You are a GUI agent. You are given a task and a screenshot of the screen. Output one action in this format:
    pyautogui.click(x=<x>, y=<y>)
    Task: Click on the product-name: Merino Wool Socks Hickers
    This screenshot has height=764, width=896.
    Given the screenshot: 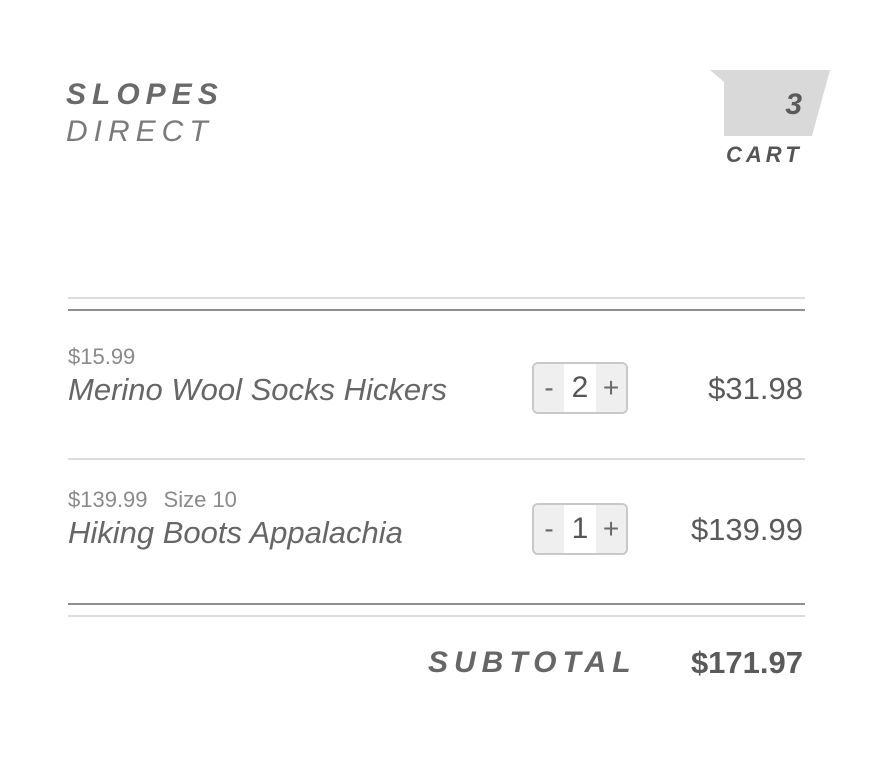 What is the action you would take?
    pyautogui.click(x=257, y=389)
    